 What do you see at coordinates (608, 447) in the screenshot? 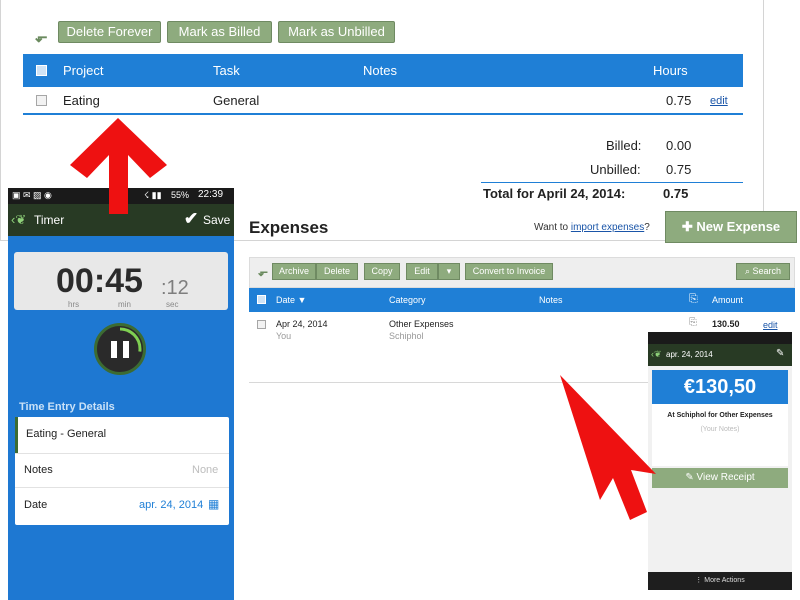
I see `red-arrow-diagonal-icon` at bounding box center [608, 447].